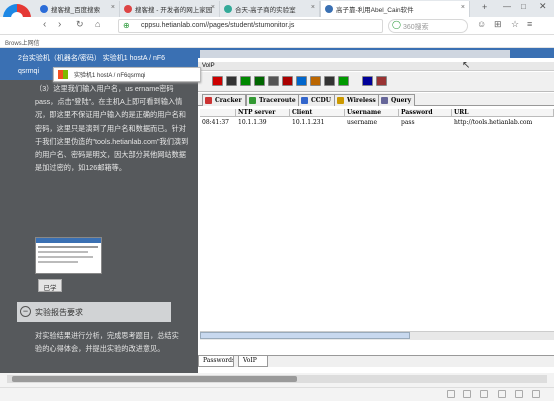 The image size is (554, 401). Describe the element at coordinates (59, 24) in the screenshot. I see `forward-icon: ›` at that location.